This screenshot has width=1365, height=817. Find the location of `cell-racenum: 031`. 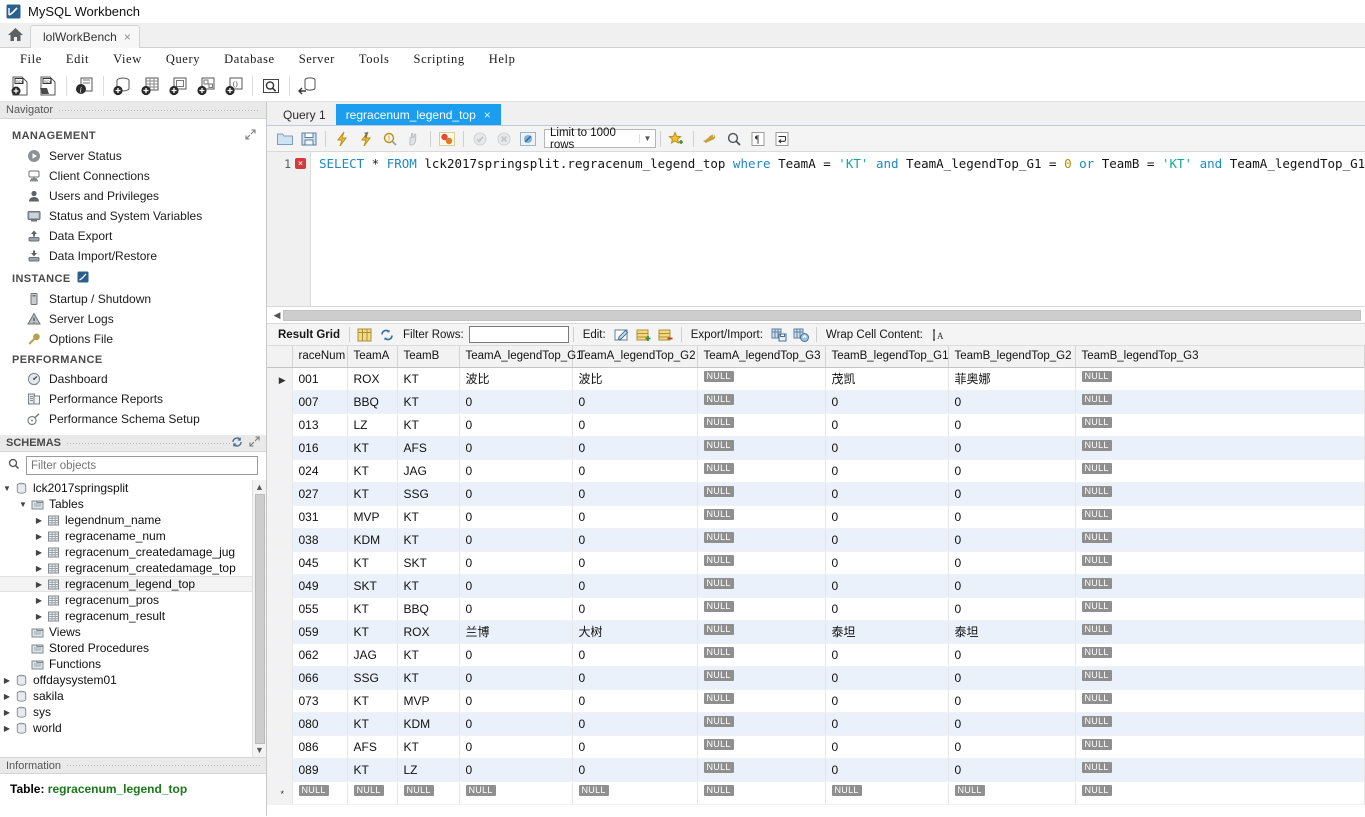

cell-racenum: 031 is located at coordinates (320, 517).